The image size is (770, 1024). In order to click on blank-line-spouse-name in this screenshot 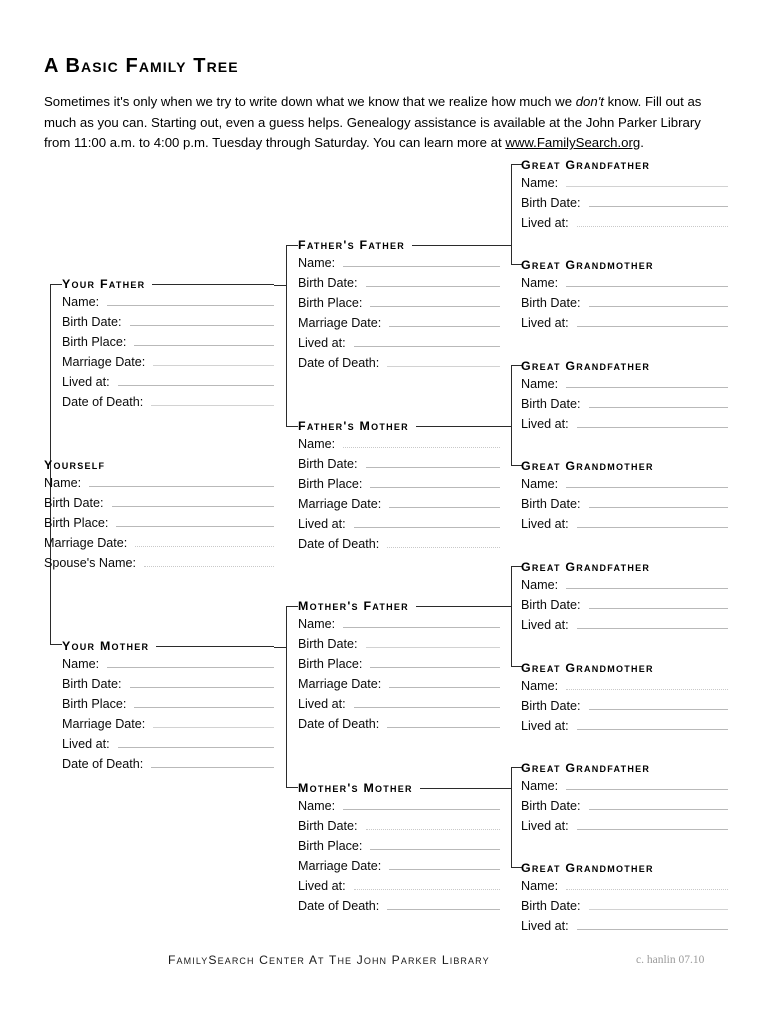, I will do `click(209, 561)`.